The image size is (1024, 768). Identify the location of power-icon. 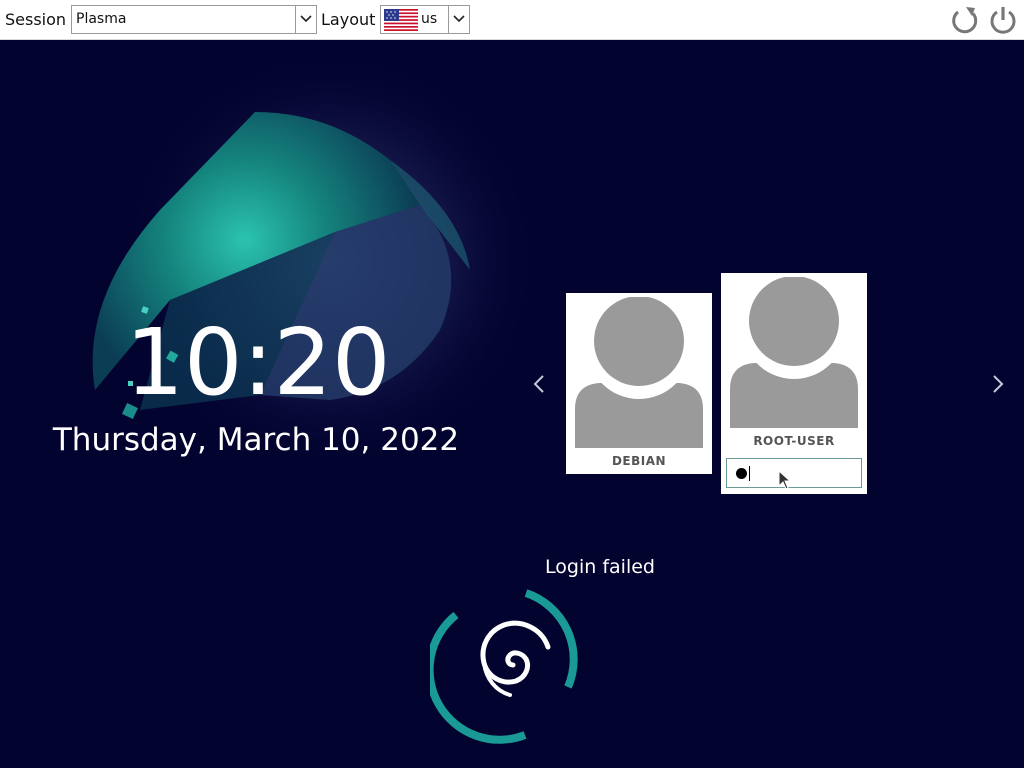
(1003, 20).